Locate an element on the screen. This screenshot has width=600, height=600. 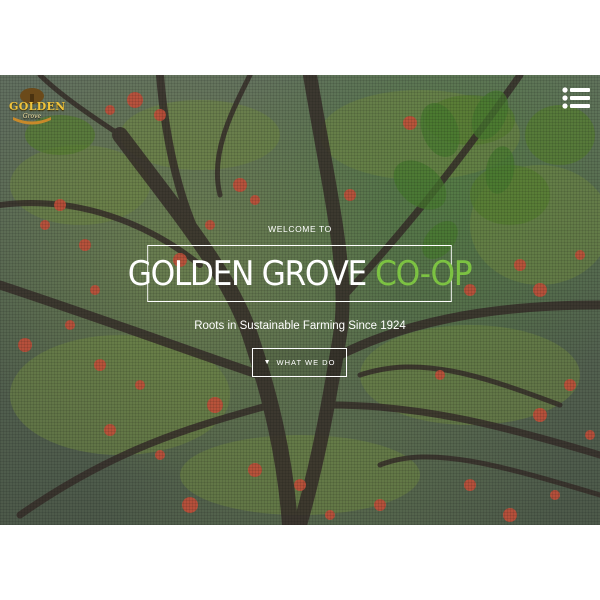
menu-button is located at coordinates (576, 98).